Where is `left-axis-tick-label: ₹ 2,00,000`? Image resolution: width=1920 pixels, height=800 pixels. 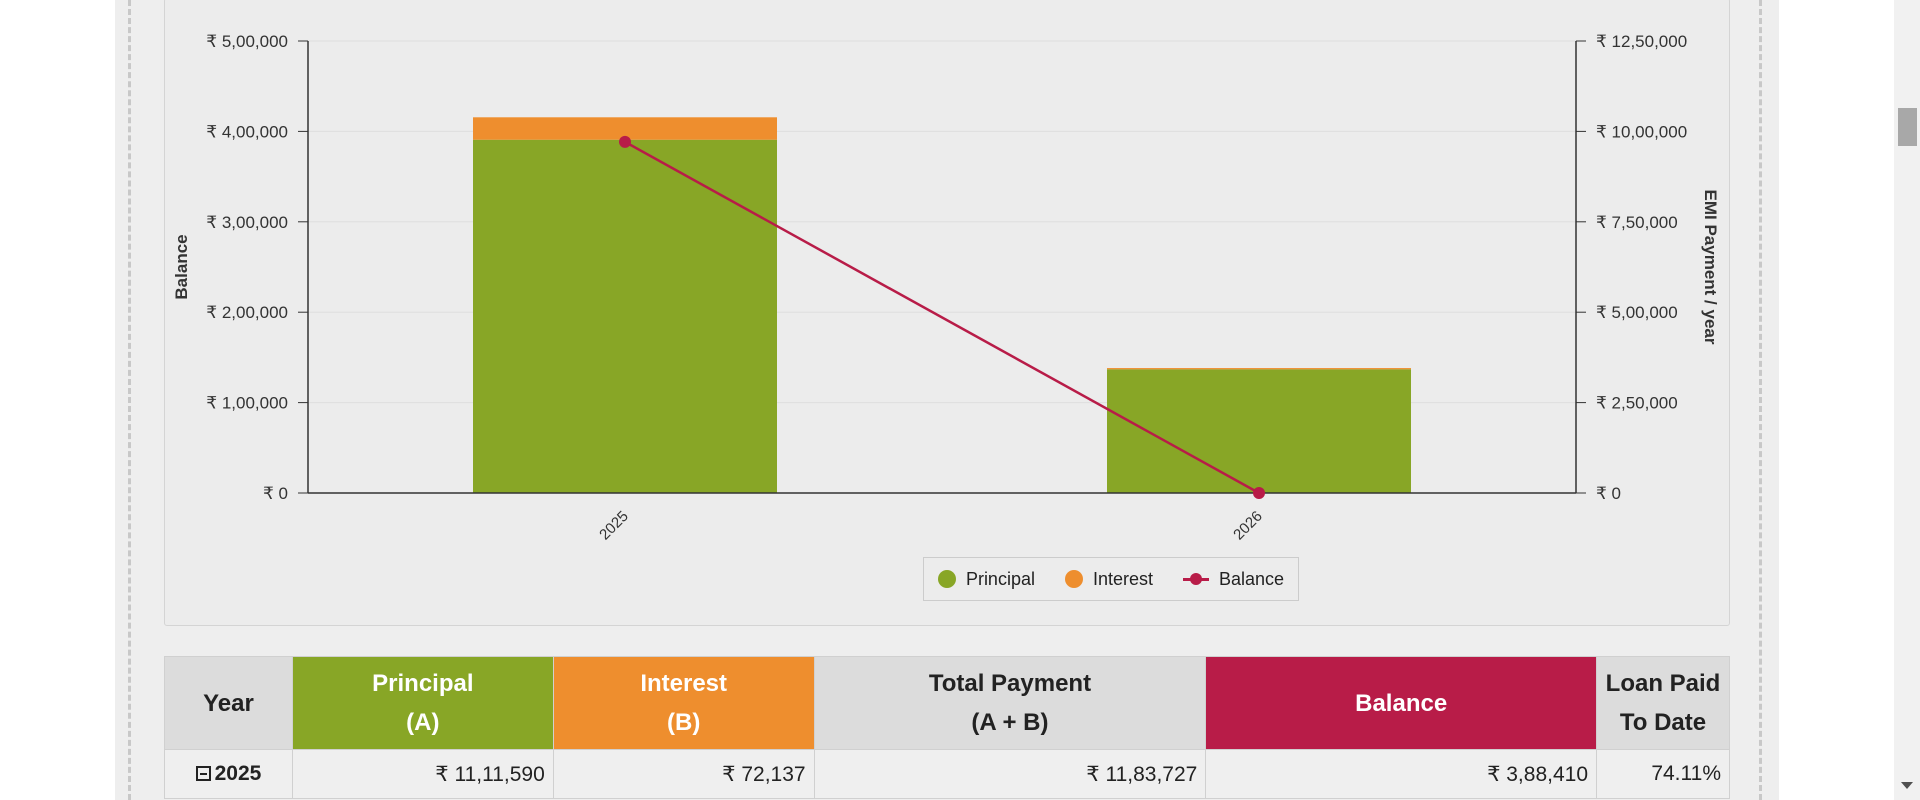
left-axis-tick-label: ₹ 2,00,000 is located at coordinates (247, 312).